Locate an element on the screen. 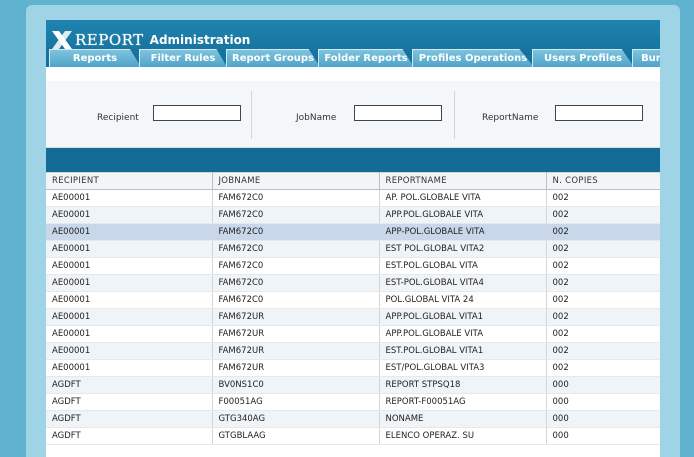  reportname-cell: EST-POL.GLOBAL VITA4 is located at coordinates (463, 283).